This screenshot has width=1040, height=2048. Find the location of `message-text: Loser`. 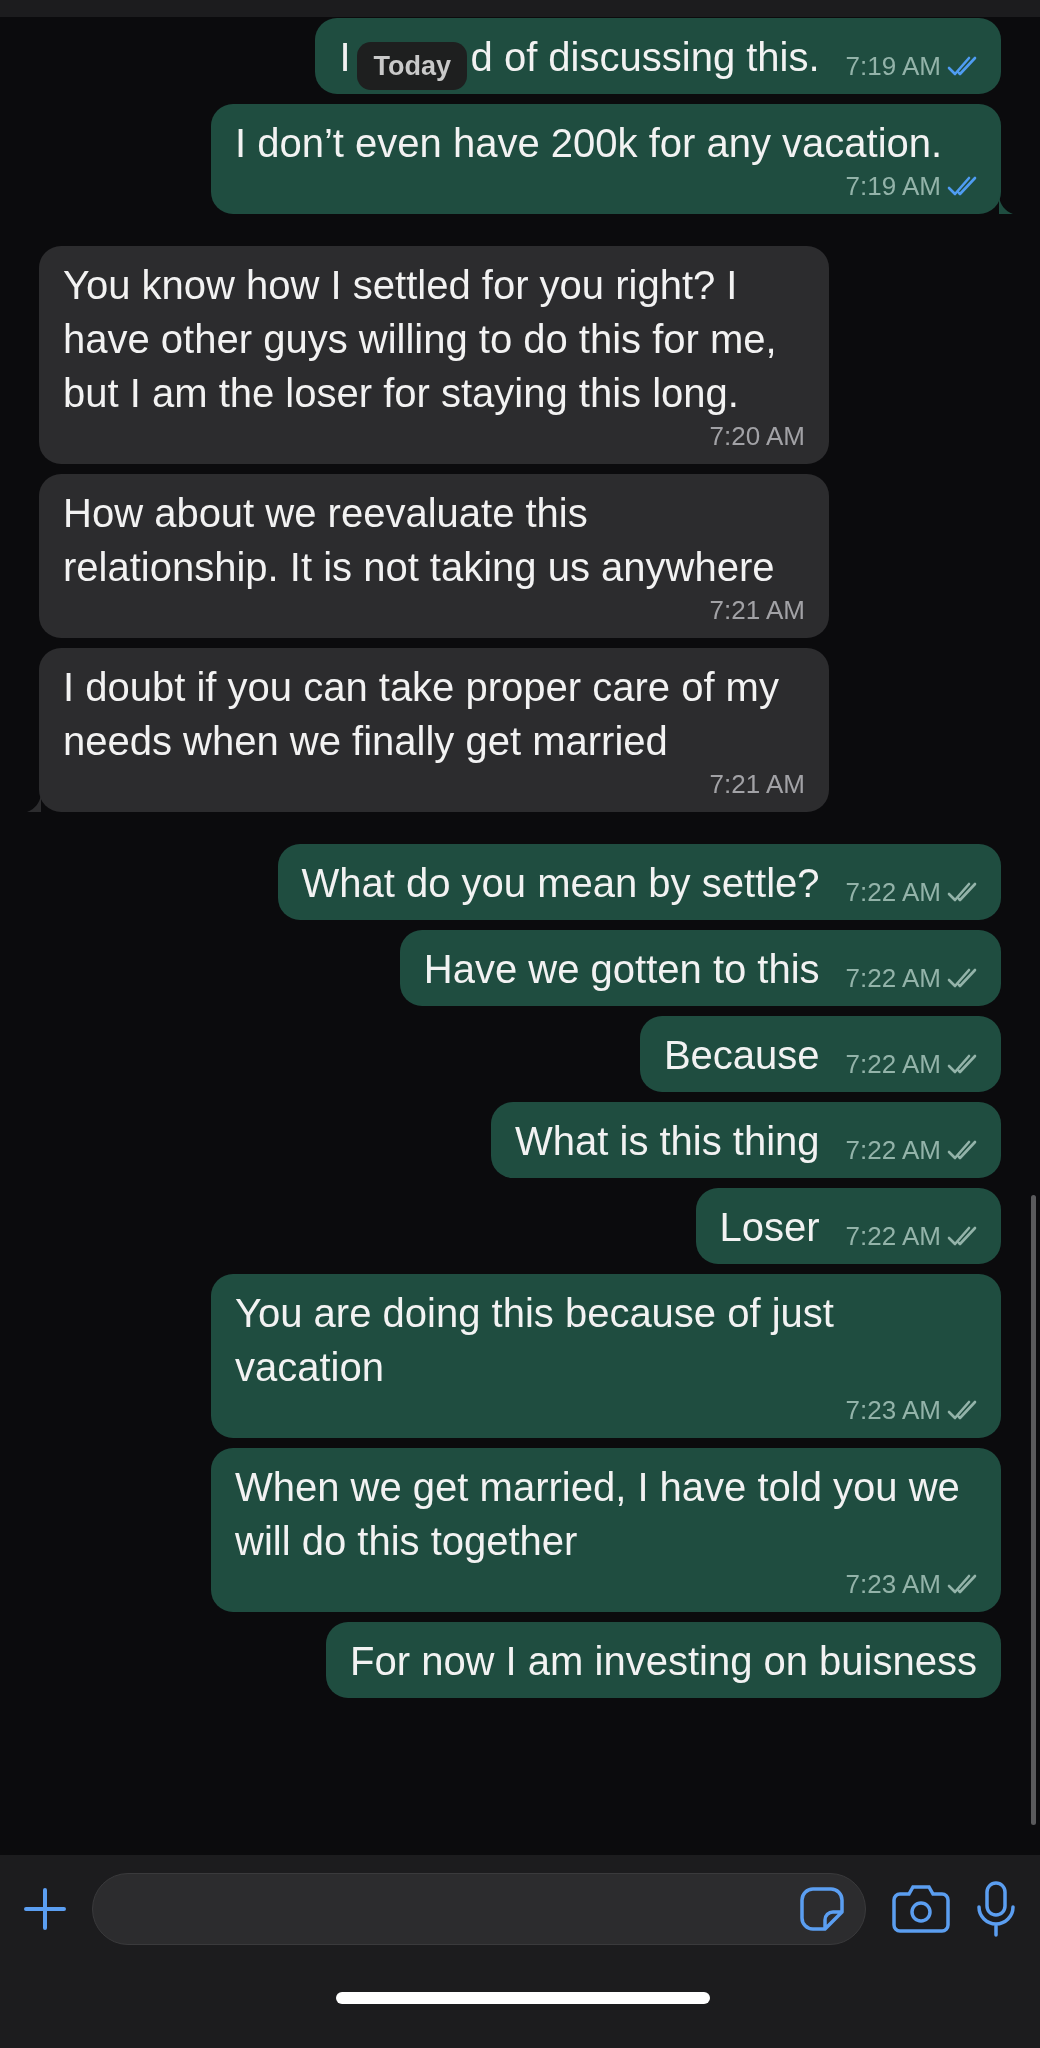

message-text: Loser is located at coordinates (769, 1227).